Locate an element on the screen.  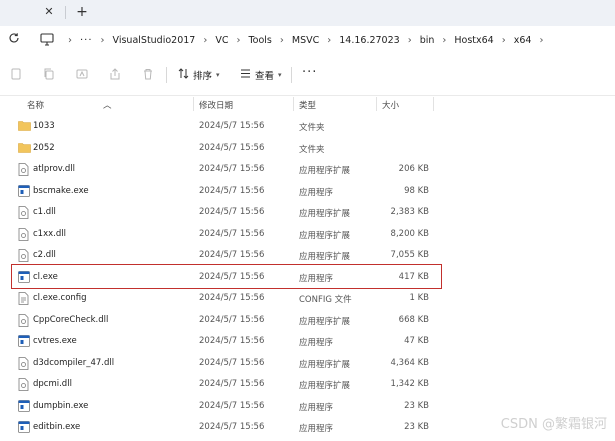
command-bar: 排序 ▾ 查看 ▾ ··· is located at coordinates (307, 75).